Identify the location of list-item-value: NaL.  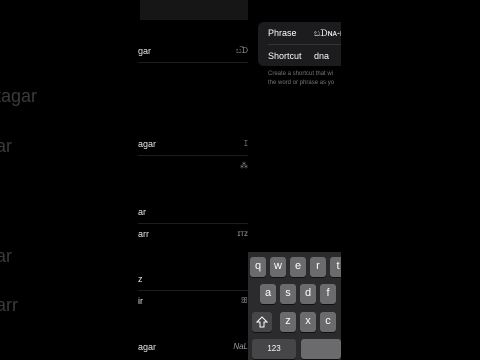
(240, 346).